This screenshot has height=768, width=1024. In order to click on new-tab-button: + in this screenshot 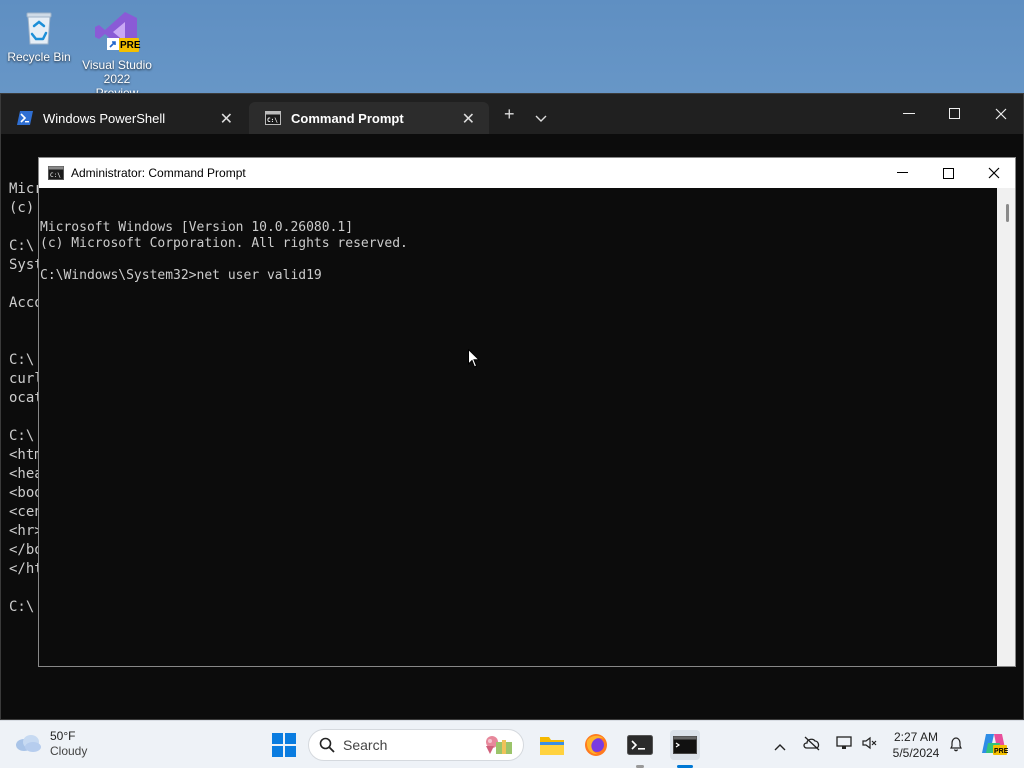, I will do `click(509, 114)`.